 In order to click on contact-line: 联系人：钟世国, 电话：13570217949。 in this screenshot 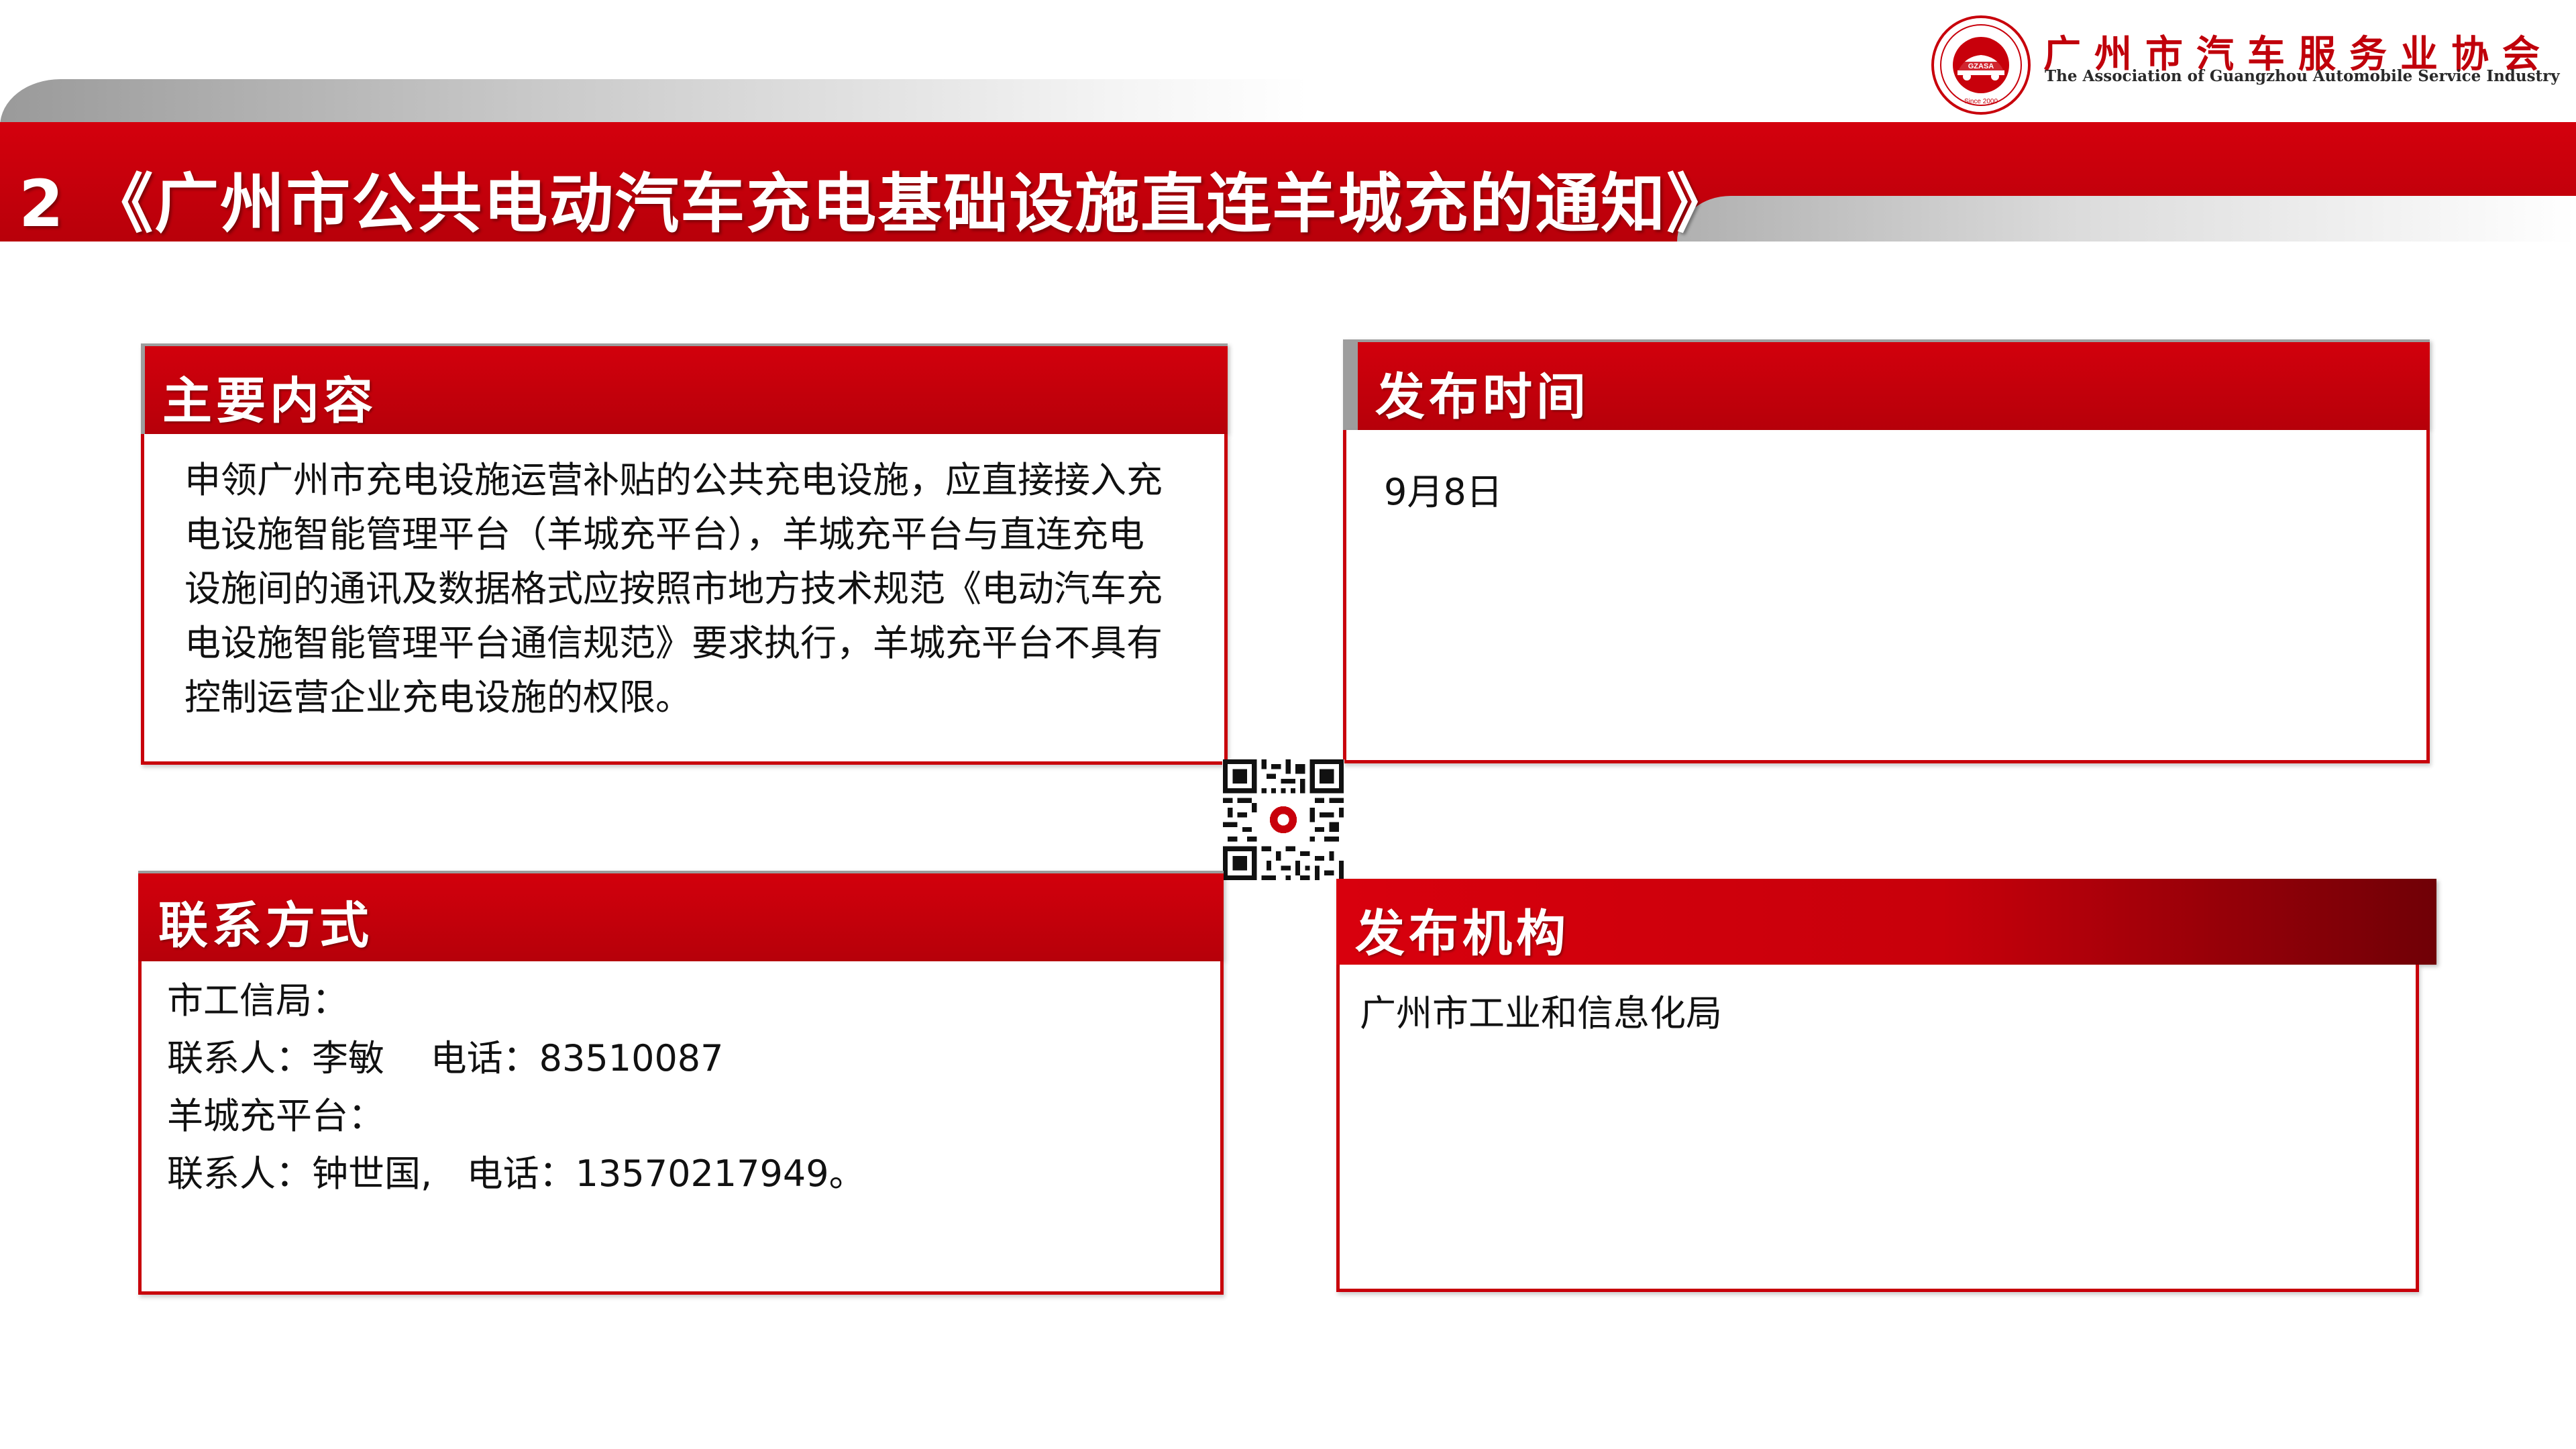, I will do `click(516, 1173)`.